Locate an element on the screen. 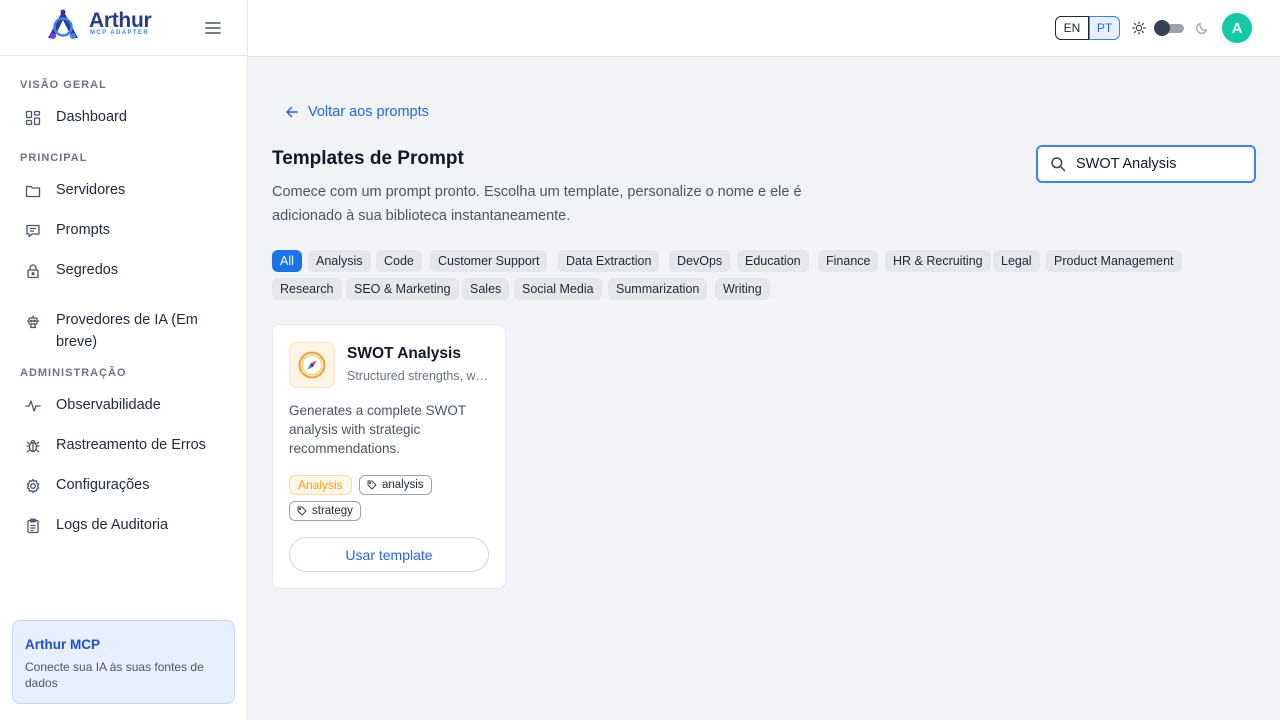  sidebar-item-audit-logs: Logs de Auditoria is located at coordinates (125, 526).